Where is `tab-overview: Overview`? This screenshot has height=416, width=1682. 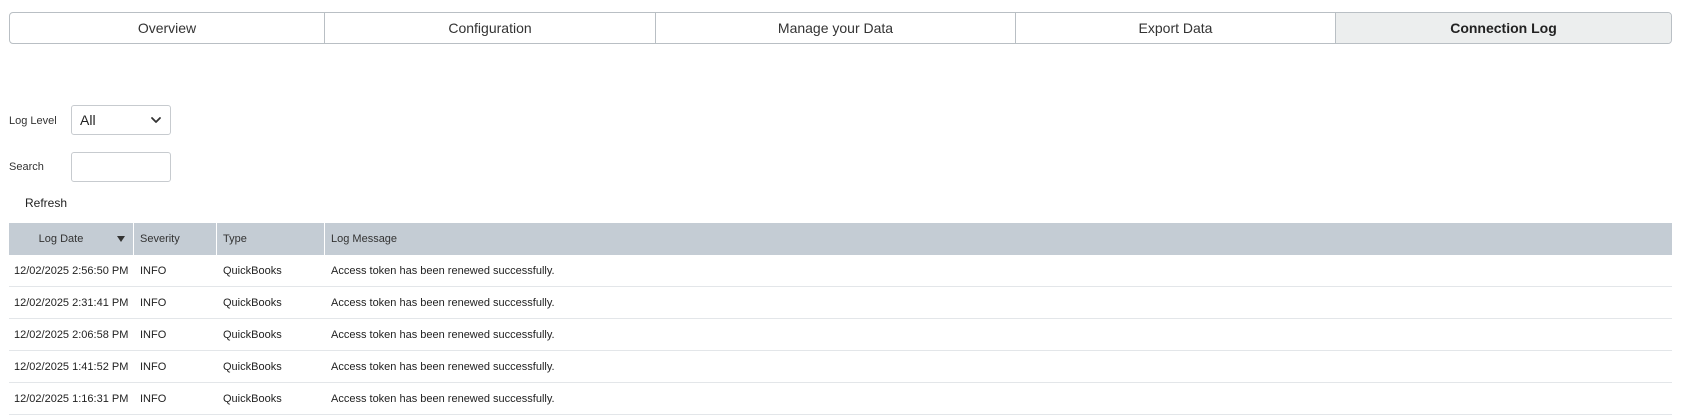
tab-overview: Overview is located at coordinates (167, 28).